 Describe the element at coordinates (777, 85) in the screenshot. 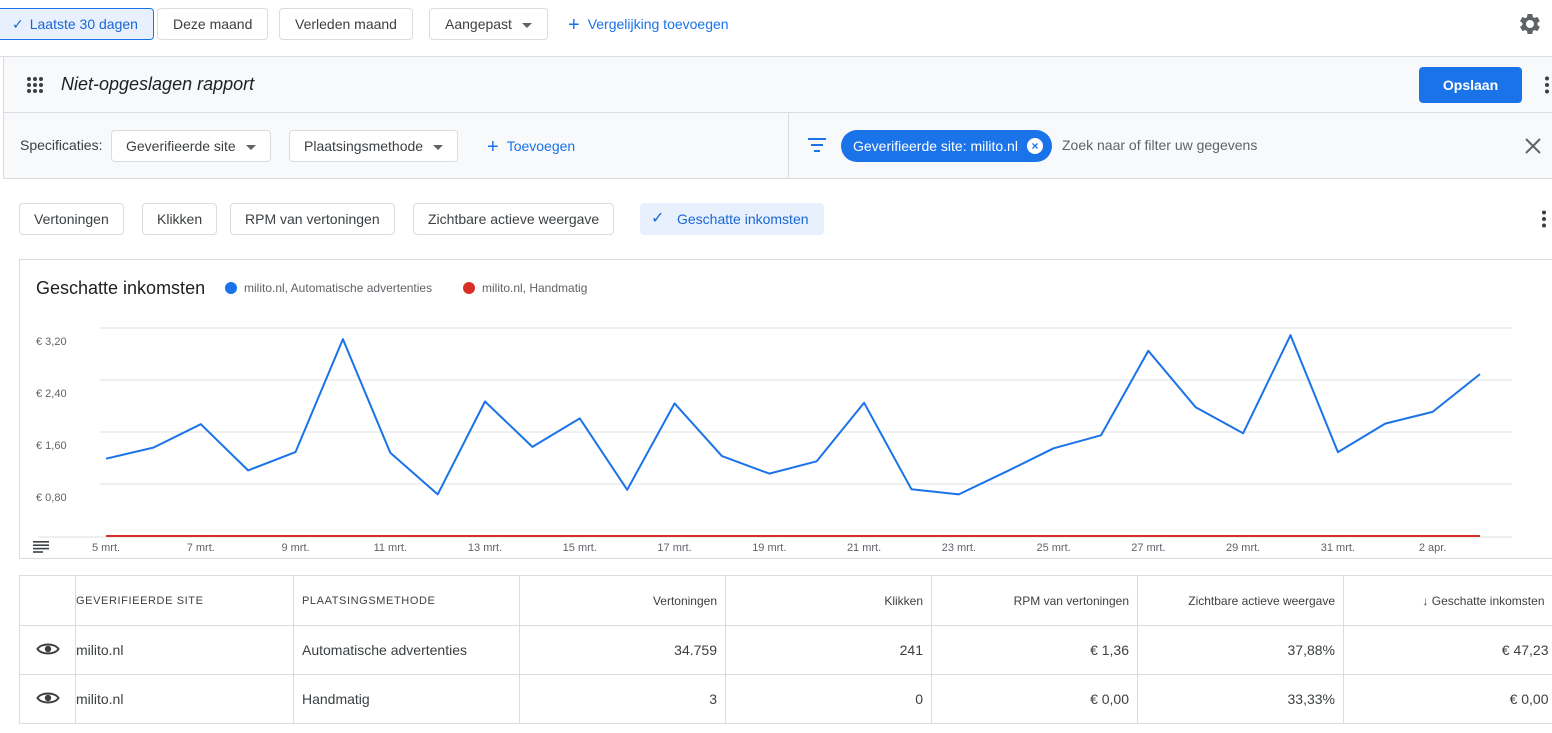

I see `report-header: Niet-opgeslagen rapport Opslaan` at that location.